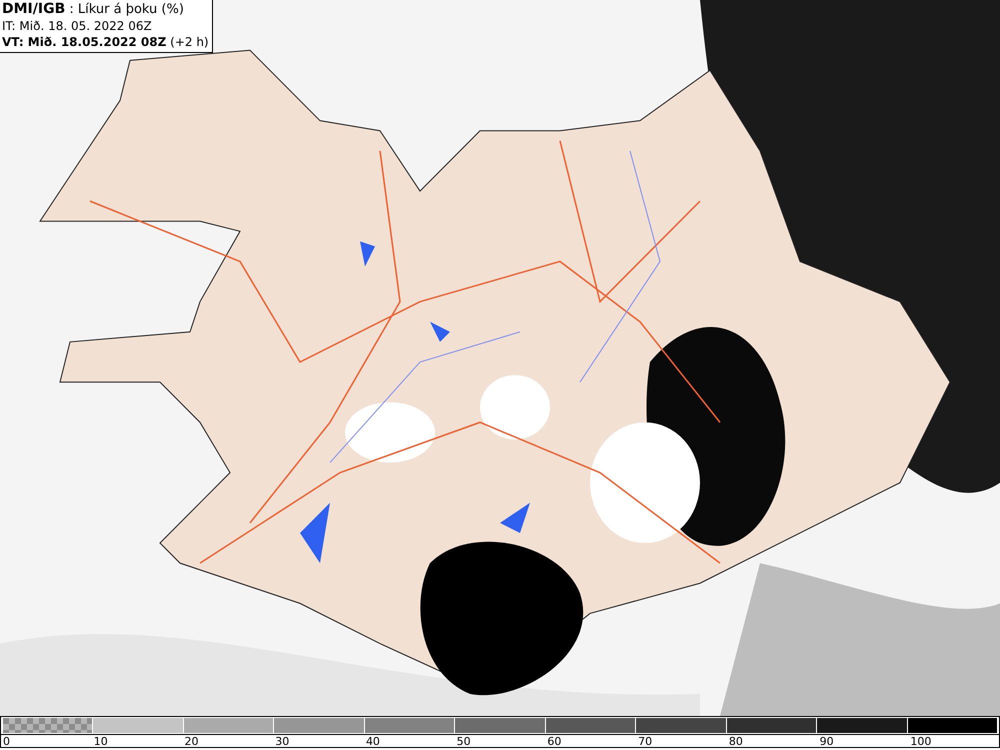 The height and width of the screenshot is (750, 1000). Describe the element at coordinates (920, 741) in the screenshot. I see `legend-label: 100` at that location.